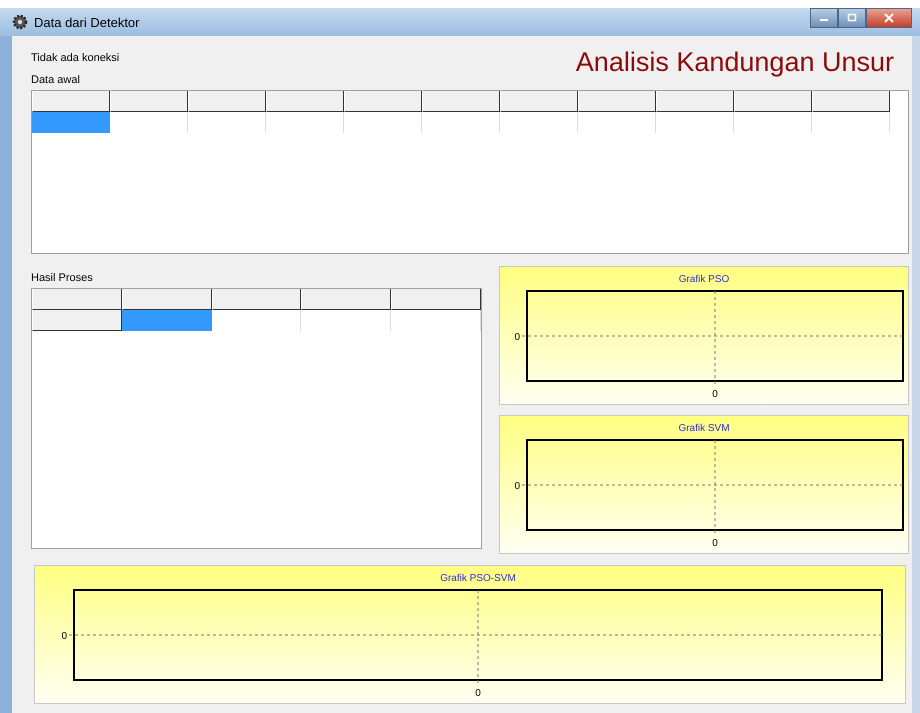 This screenshot has height=713, width=920. What do you see at coordinates (77, 320) in the screenshot?
I see `row-header` at bounding box center [77, 320].